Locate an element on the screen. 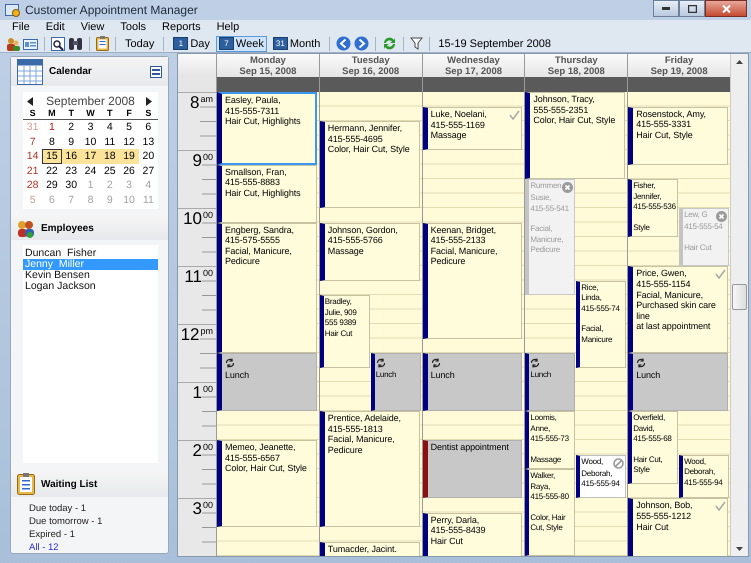 This screenshot has width=751, height=563. appointment-card: Engberg, Sandra, 415-575-5555 Facial, Manicure, Pedicure is located at coordinates (267, 287).